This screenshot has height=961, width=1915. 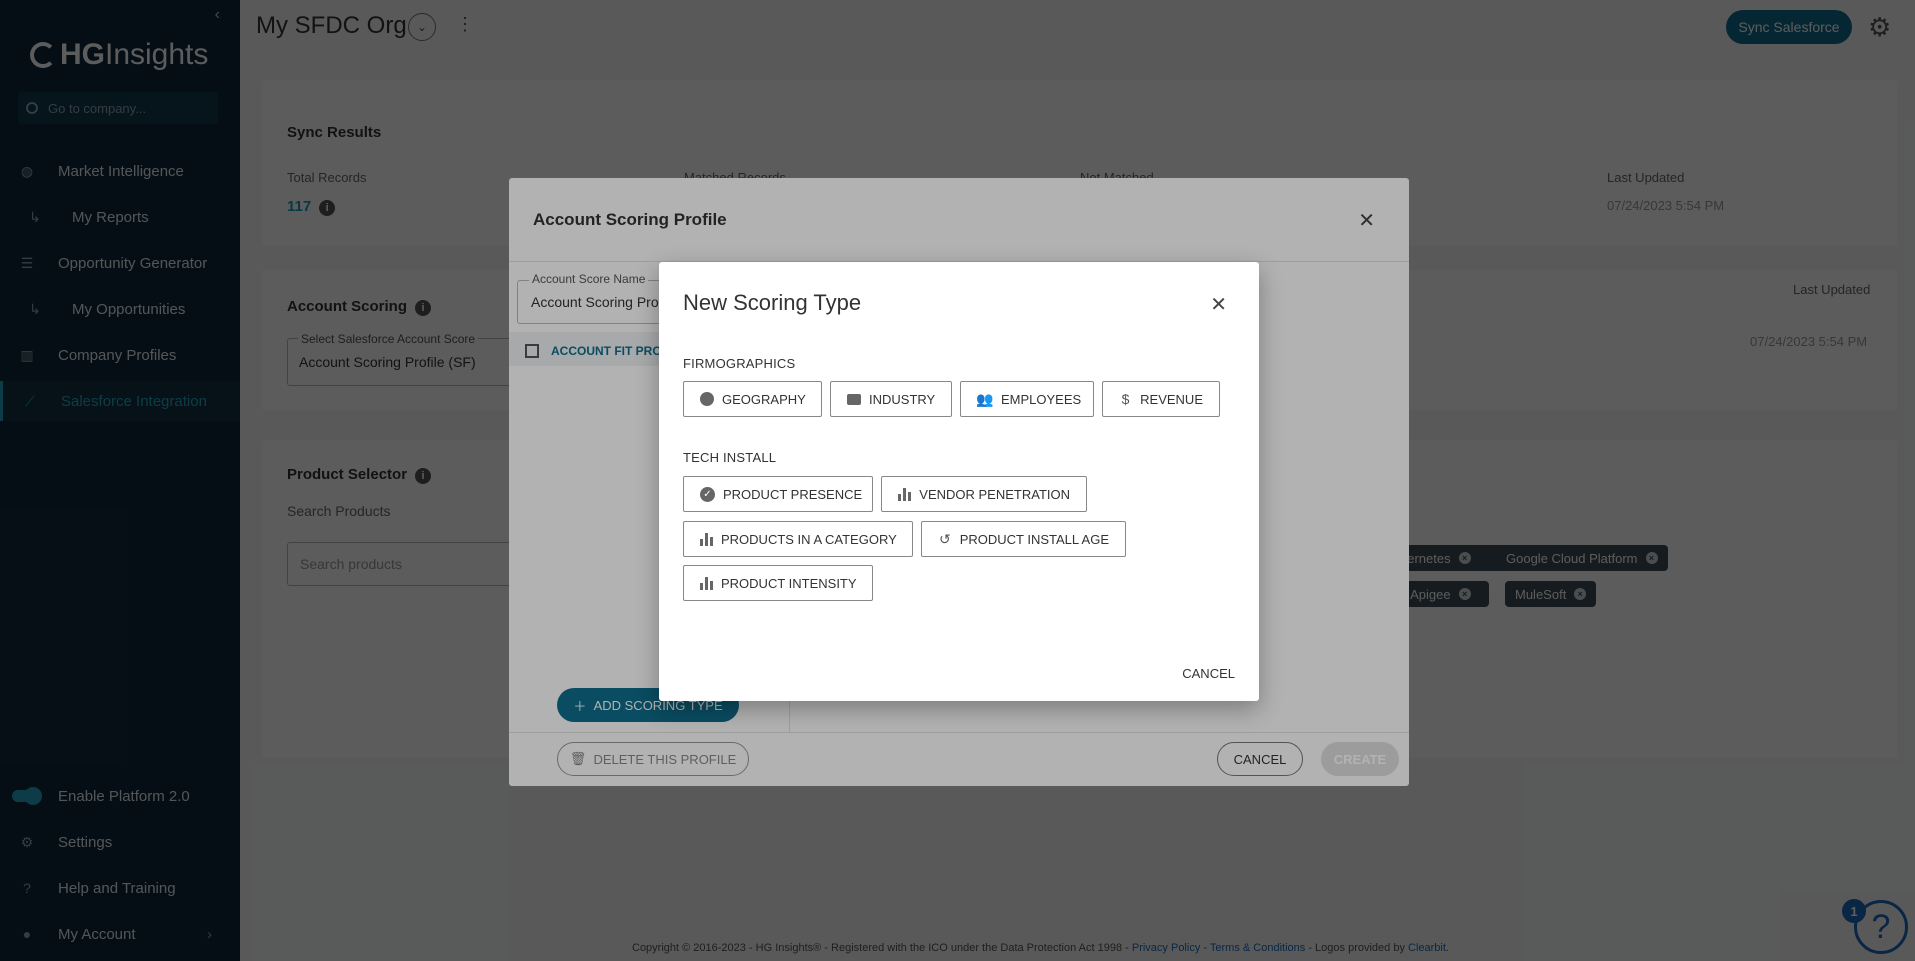 What do you see at coordinates (772, 302) in the screenshot?
I see `dialog-title: New Scoring Type` at bounding box center [772, 302].